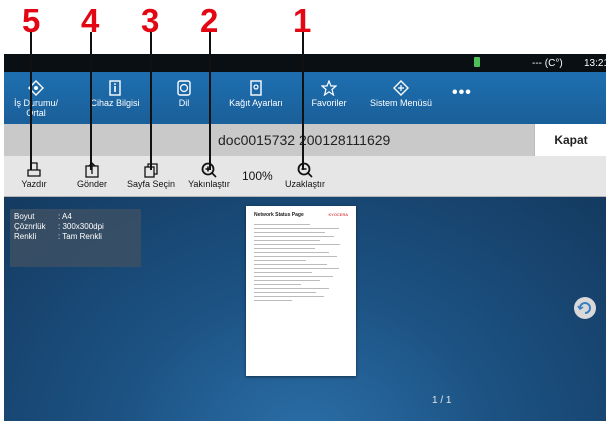 This screenshot has width=606, height=421. I want to click on page-thumbnail: Network Status Page KYOCERA, so click(301, 291).